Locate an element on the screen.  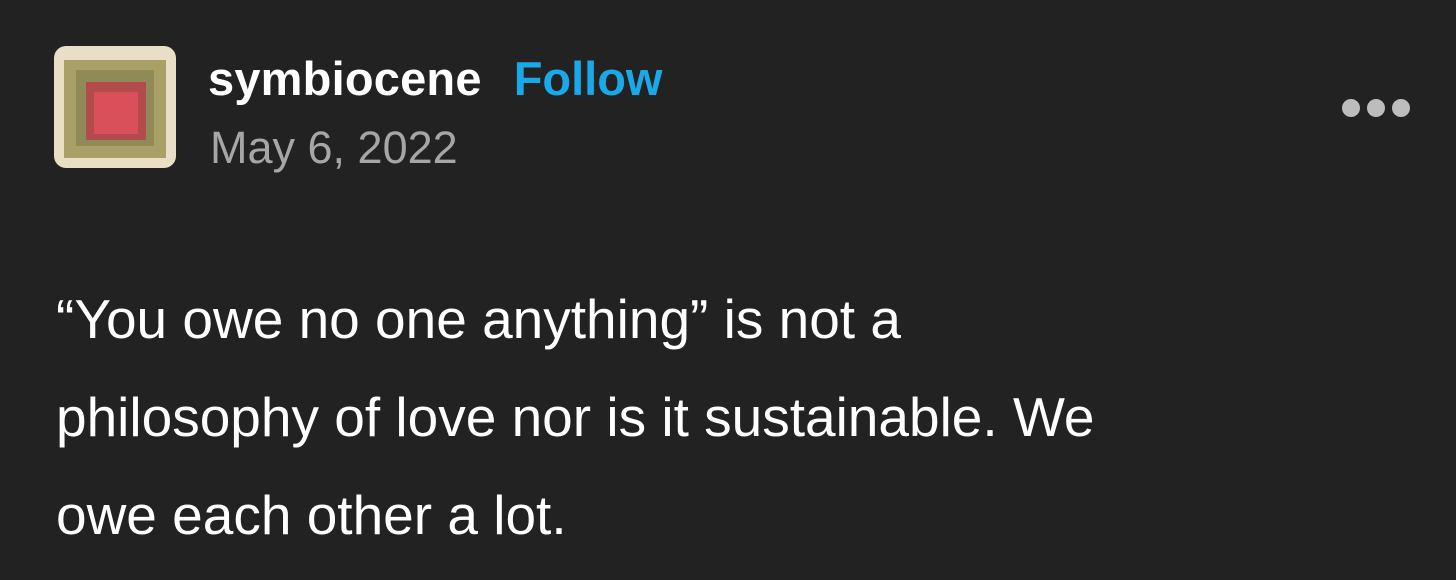
more-options-icon is located at coordinates (1376, 108).